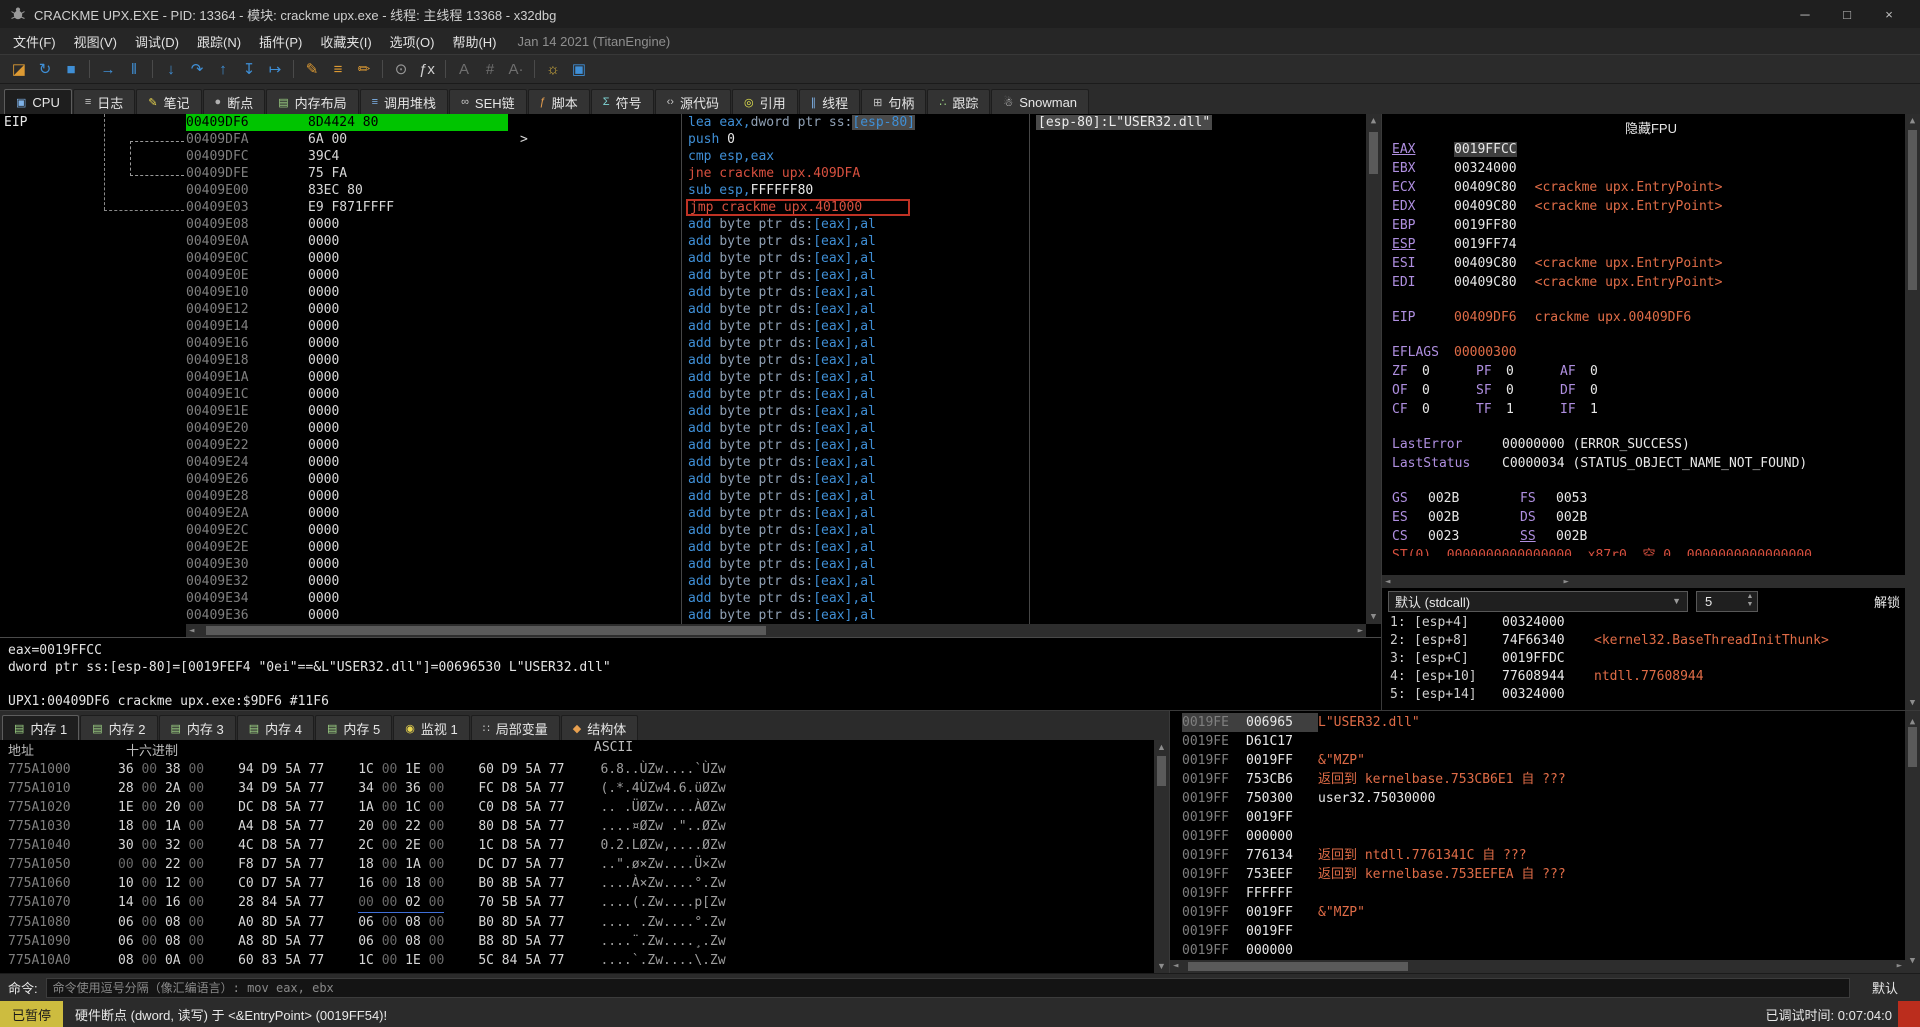 This screenshot has height=1027, width=1920. I want to click on arg-count-spinner: 5 ▲ ▼, so click(1727, 601).